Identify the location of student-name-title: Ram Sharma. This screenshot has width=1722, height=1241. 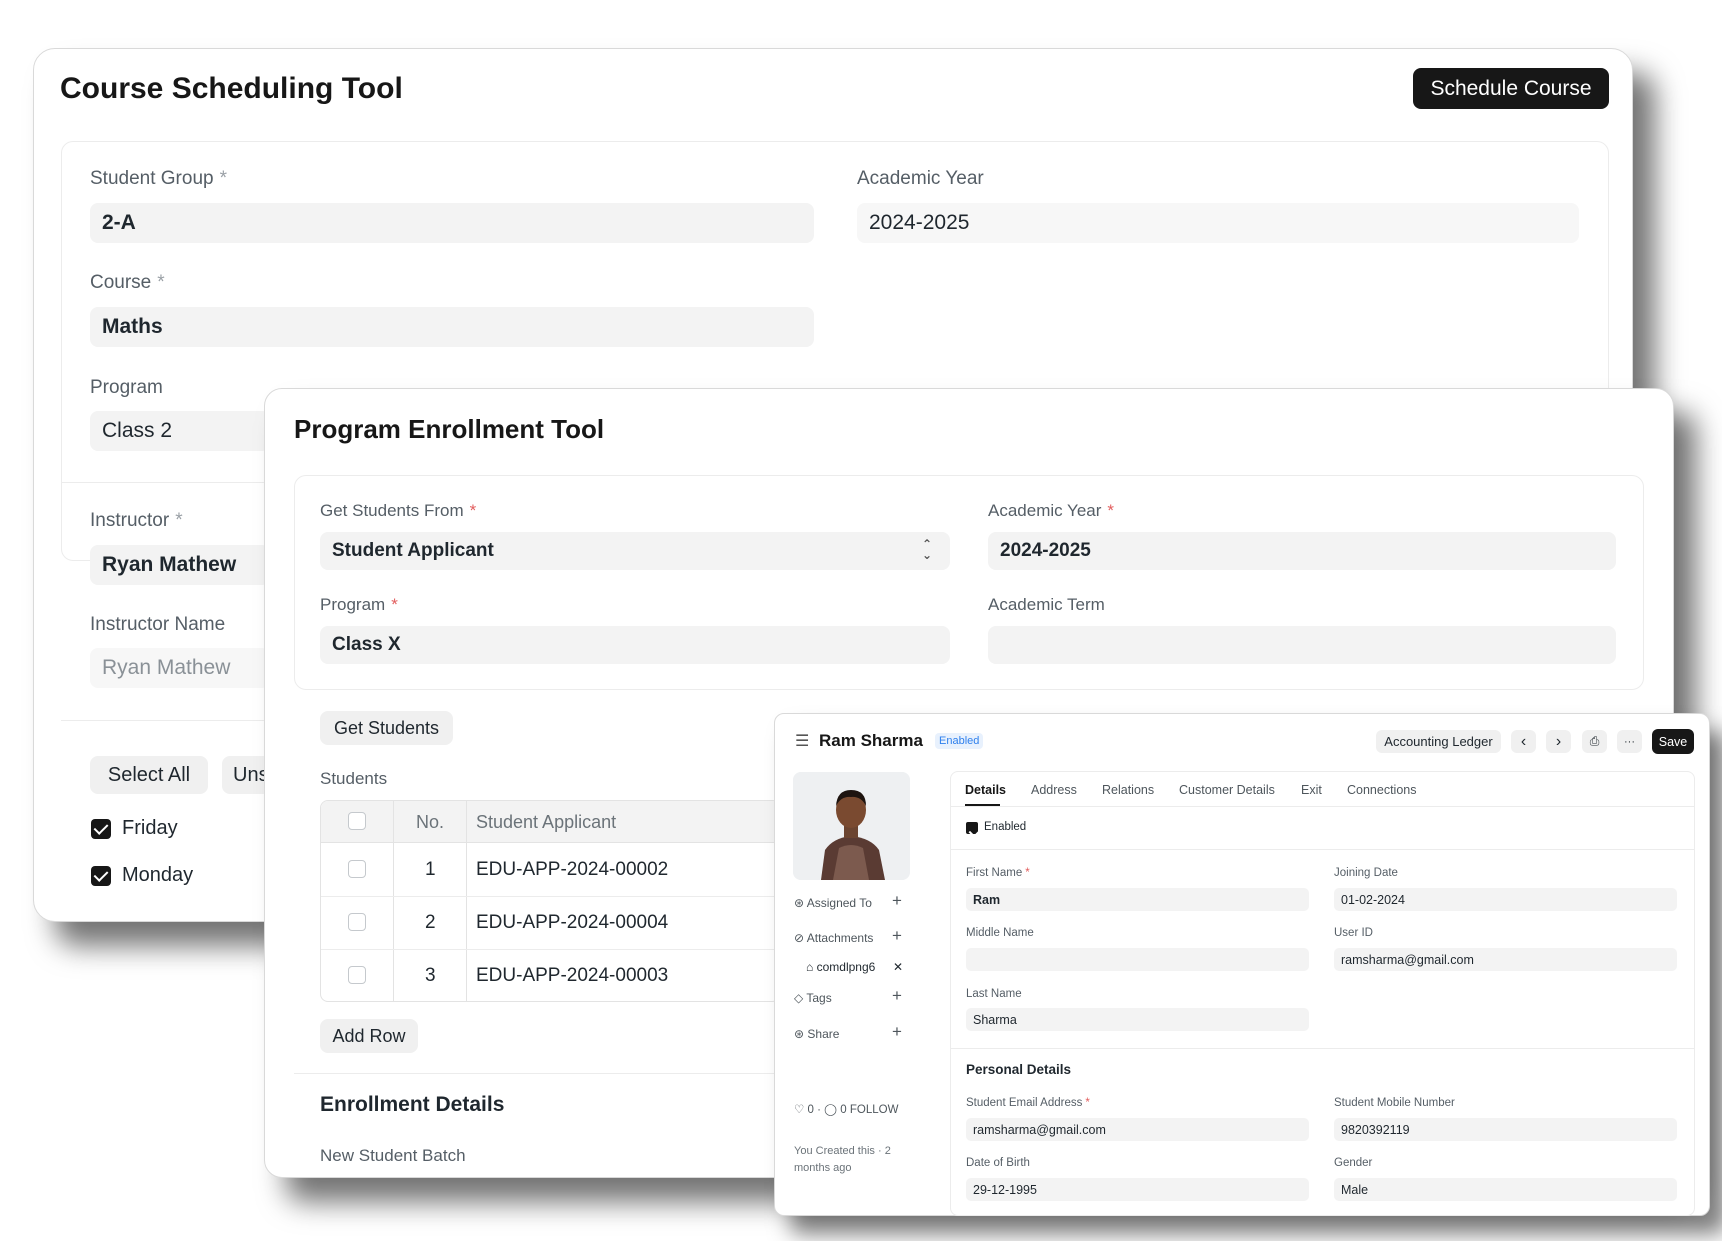
(871, 740).